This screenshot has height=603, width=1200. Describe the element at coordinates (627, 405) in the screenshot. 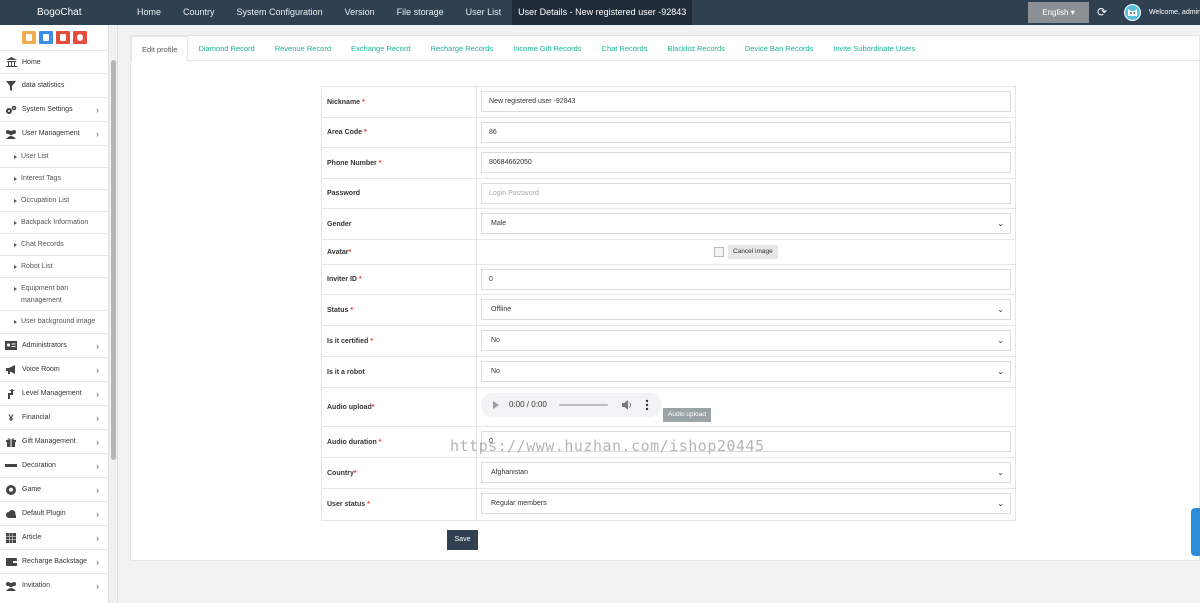

I see `volume-icon` at that location.